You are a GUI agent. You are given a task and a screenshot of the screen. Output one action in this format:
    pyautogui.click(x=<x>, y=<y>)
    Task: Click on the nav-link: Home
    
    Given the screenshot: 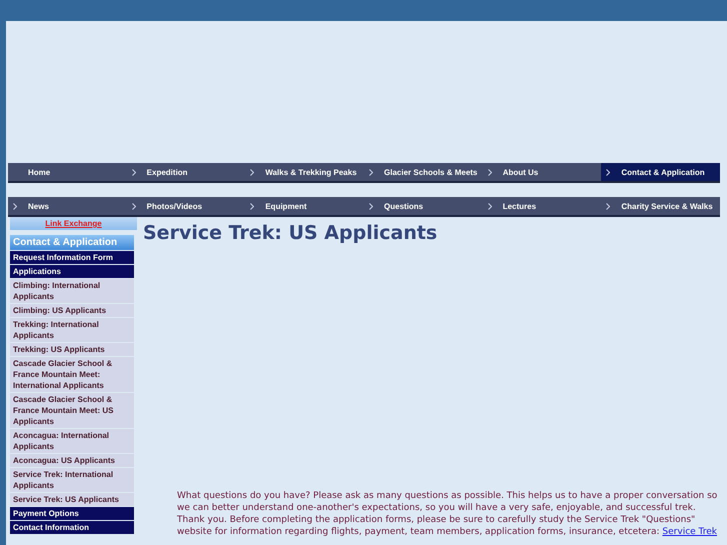 What is the action you would take?
    pyautogui.click(x=67, y=172)
    